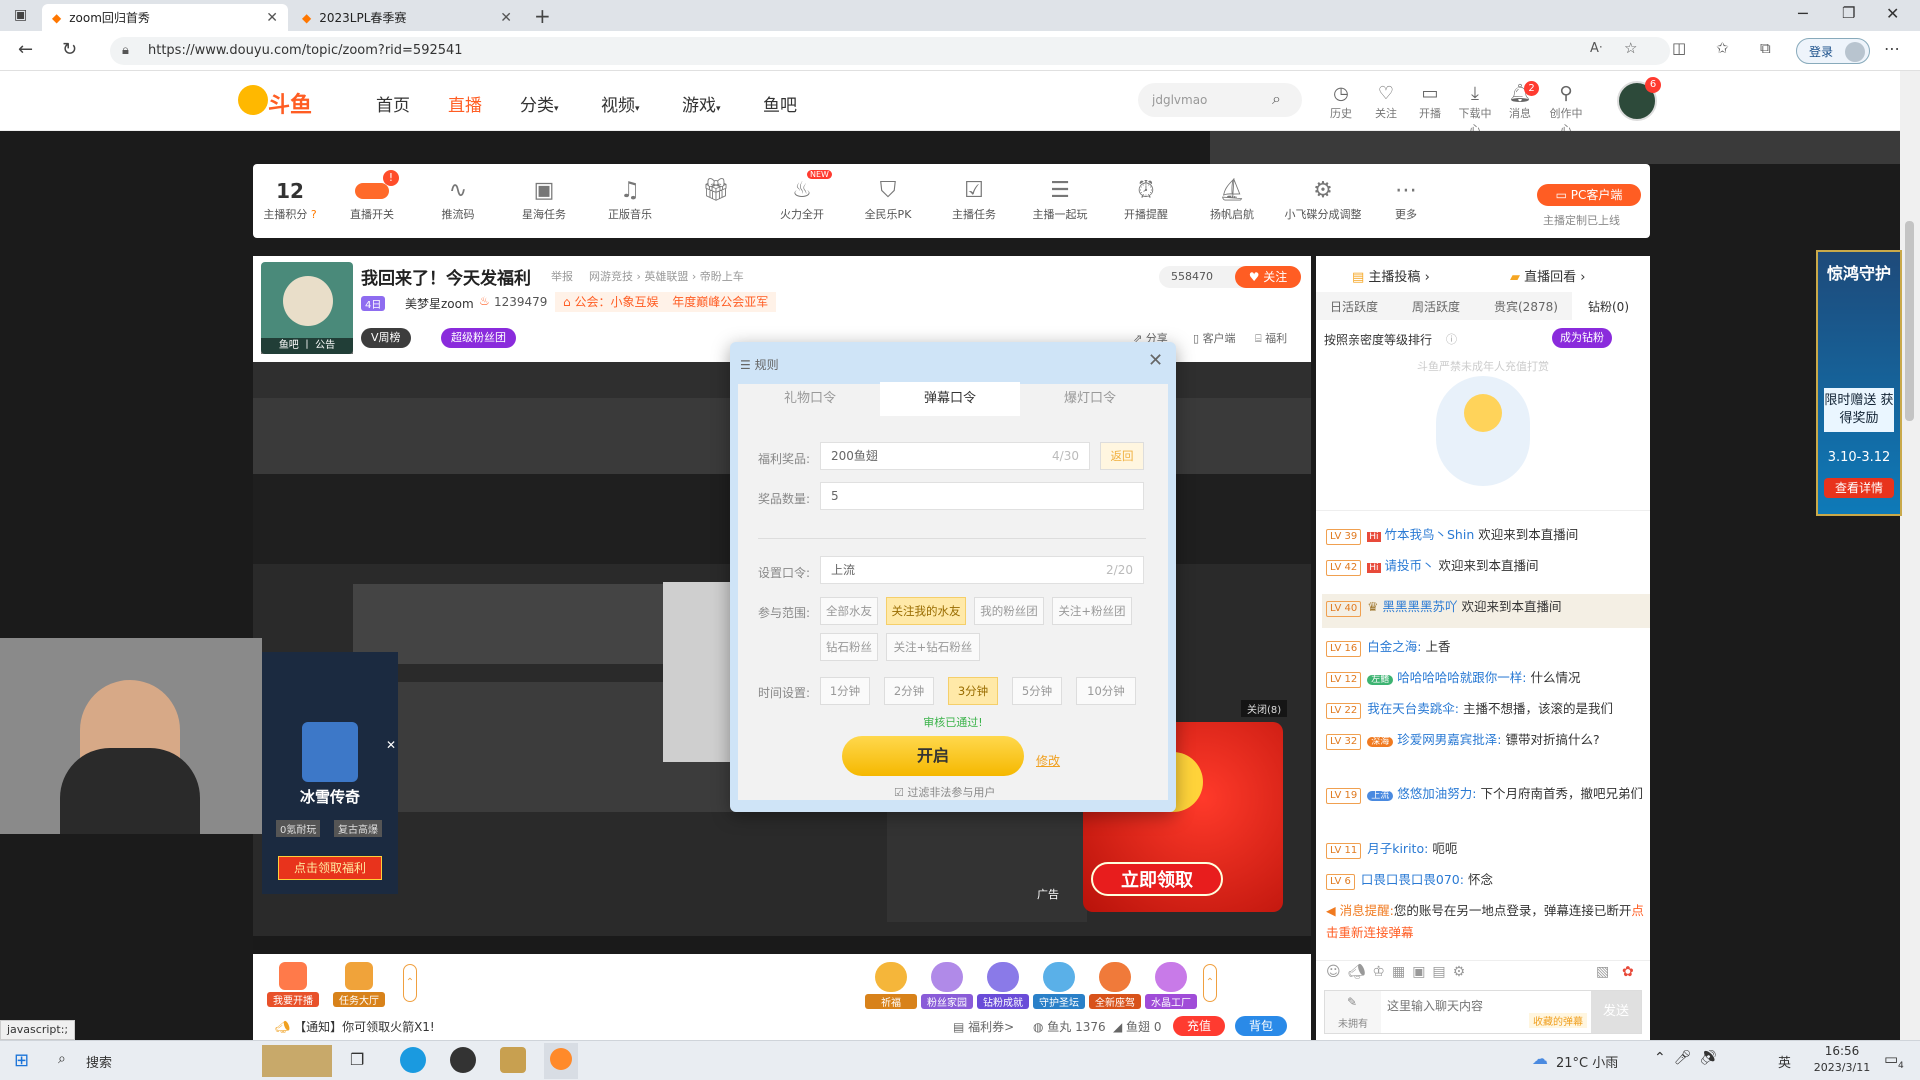 The height and width of the screenshot is (1080, 1920). Describe the element at coordinates (1485, 795) in the screenshot. I see `chat-message: LV 19 上流 悠悠加油努力: 下个月府南首秀，撤吧兄弟们` at that location.